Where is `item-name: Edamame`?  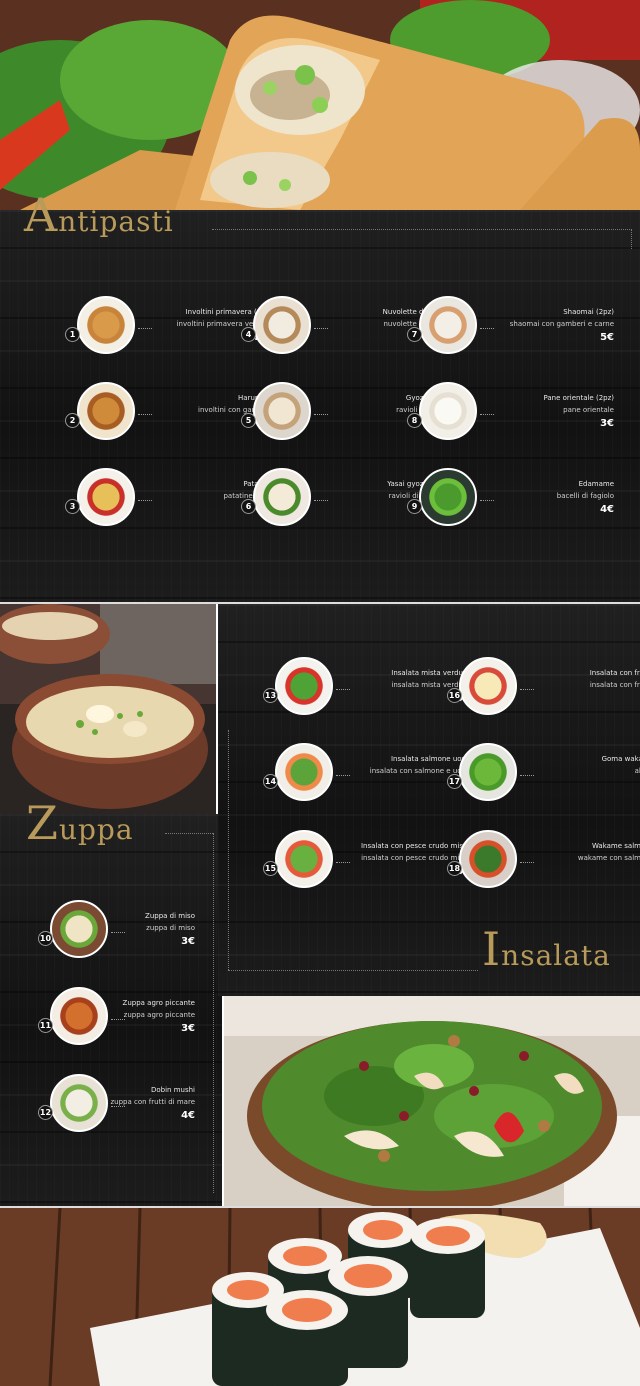
item-name: Edamame is located at coordinates (596, 484).